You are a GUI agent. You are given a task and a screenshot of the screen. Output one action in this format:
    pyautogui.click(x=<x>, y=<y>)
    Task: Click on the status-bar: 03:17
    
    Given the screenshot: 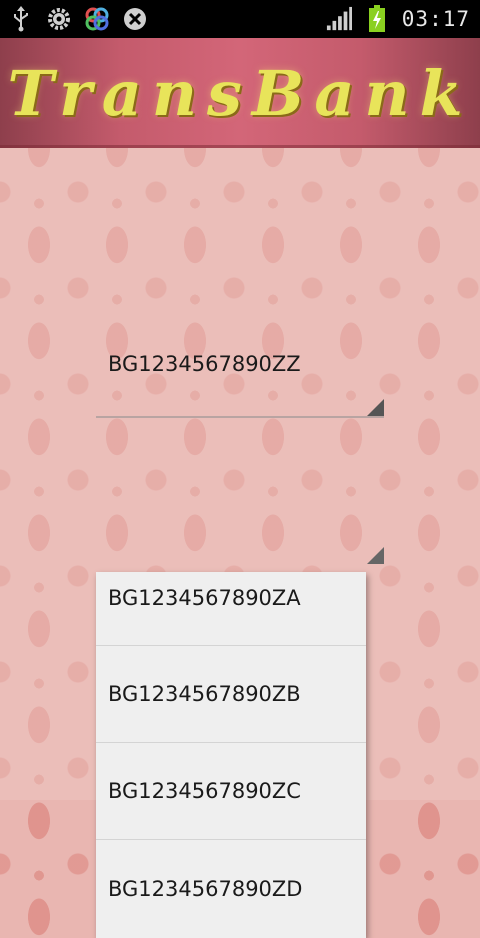 What is the action you would take?
    pyautogui.click(x=240, y=19)
    